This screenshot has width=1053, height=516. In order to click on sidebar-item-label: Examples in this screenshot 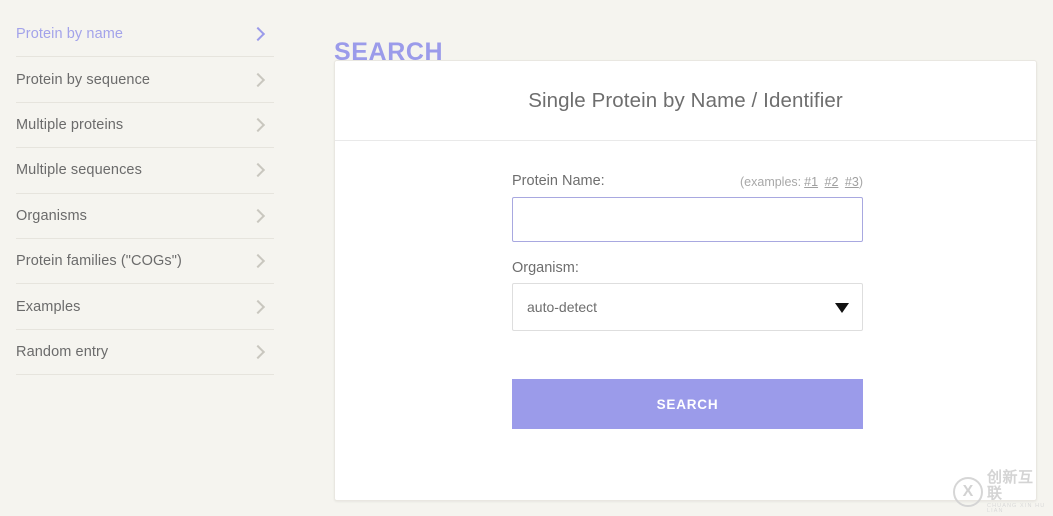, I will do `click(48, 306)`.